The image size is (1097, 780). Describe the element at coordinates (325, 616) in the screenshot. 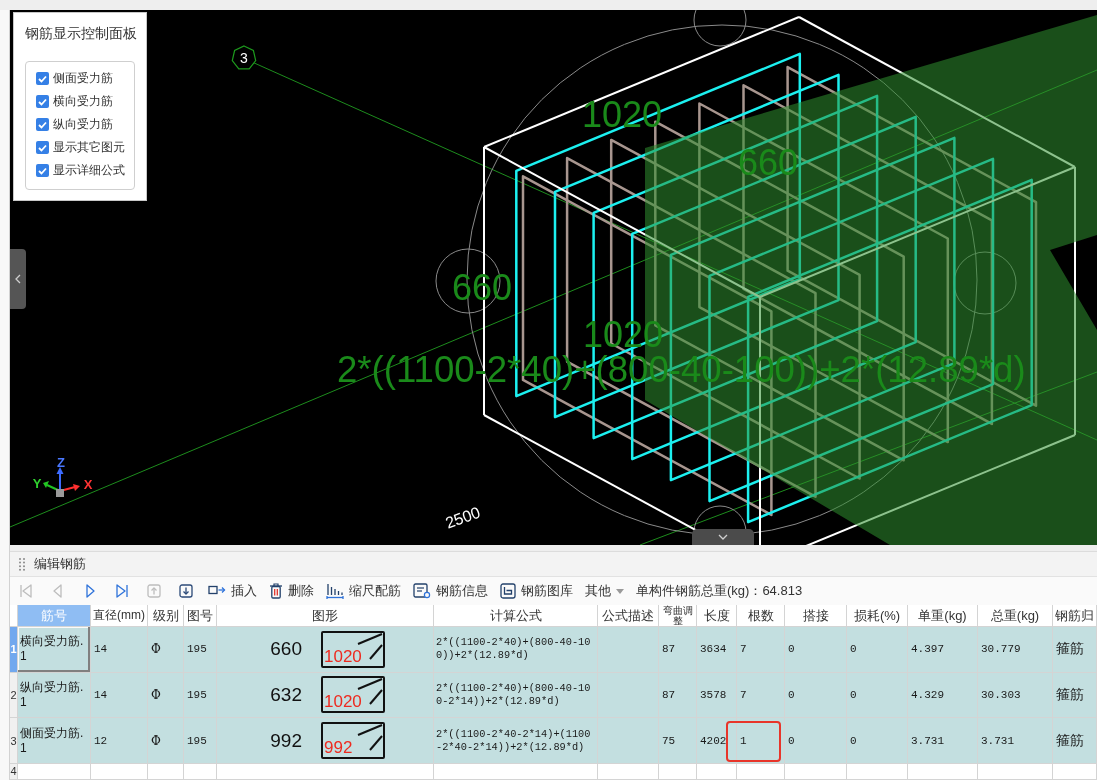

I see `column-header: 图形` at that location.